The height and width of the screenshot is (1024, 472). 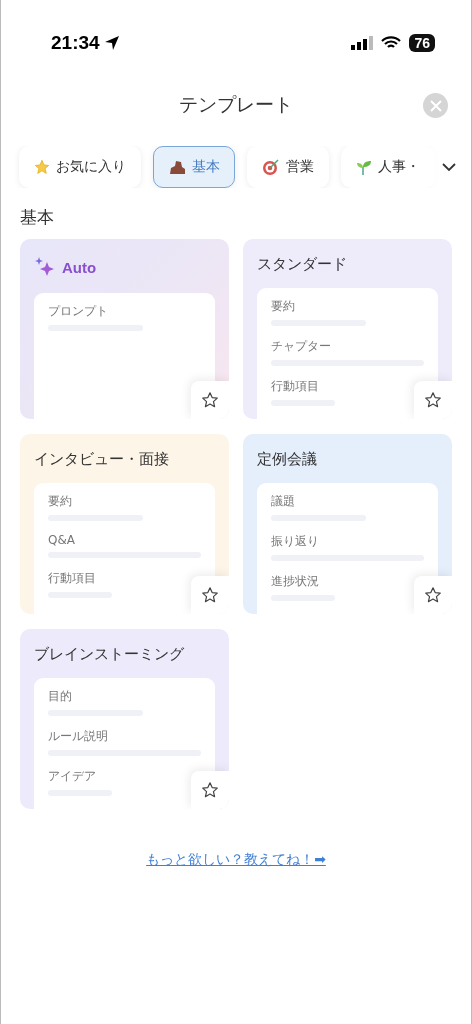 I want to click on card-title: スタンダード, so click(x=302, y=264).